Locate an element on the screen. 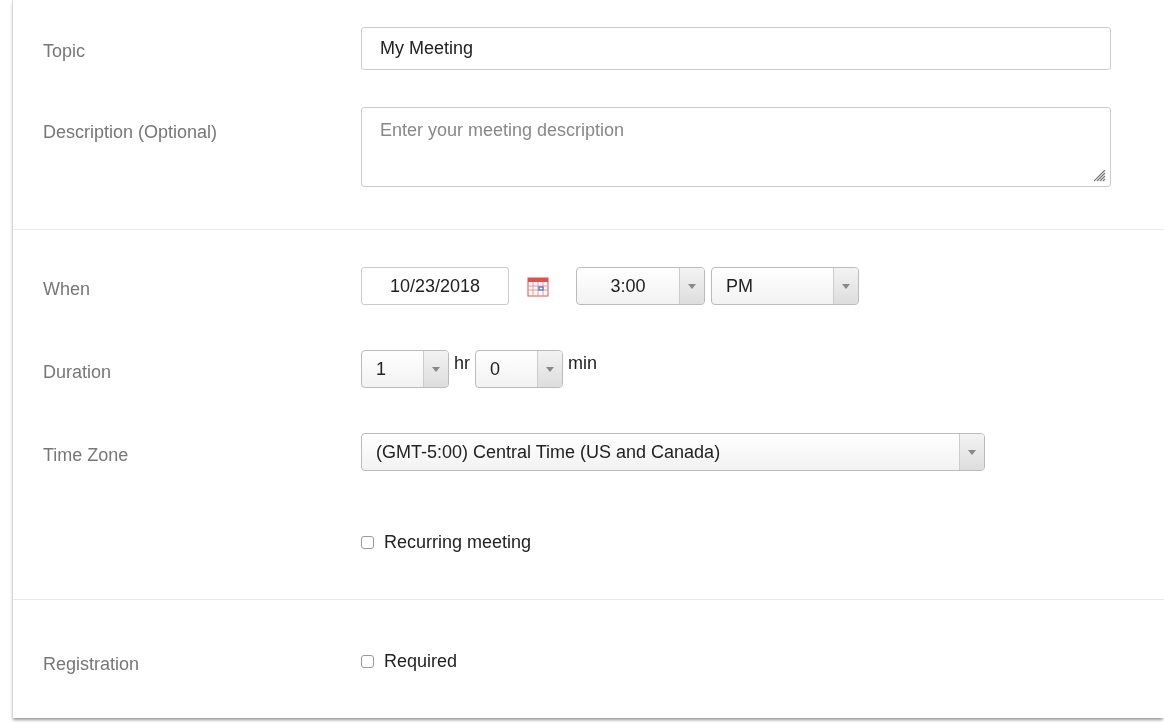  field-label: Registration is located at coordinates (91, 664).